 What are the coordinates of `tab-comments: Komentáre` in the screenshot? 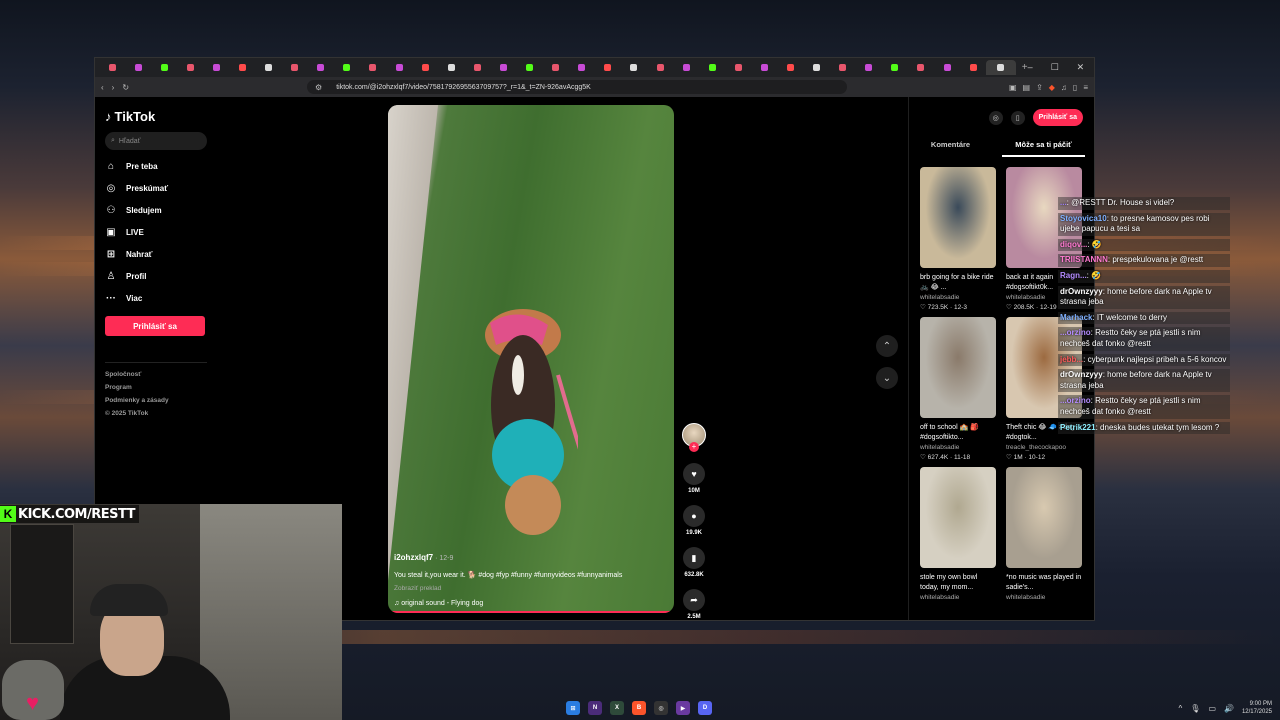 It's located at (950, 148).